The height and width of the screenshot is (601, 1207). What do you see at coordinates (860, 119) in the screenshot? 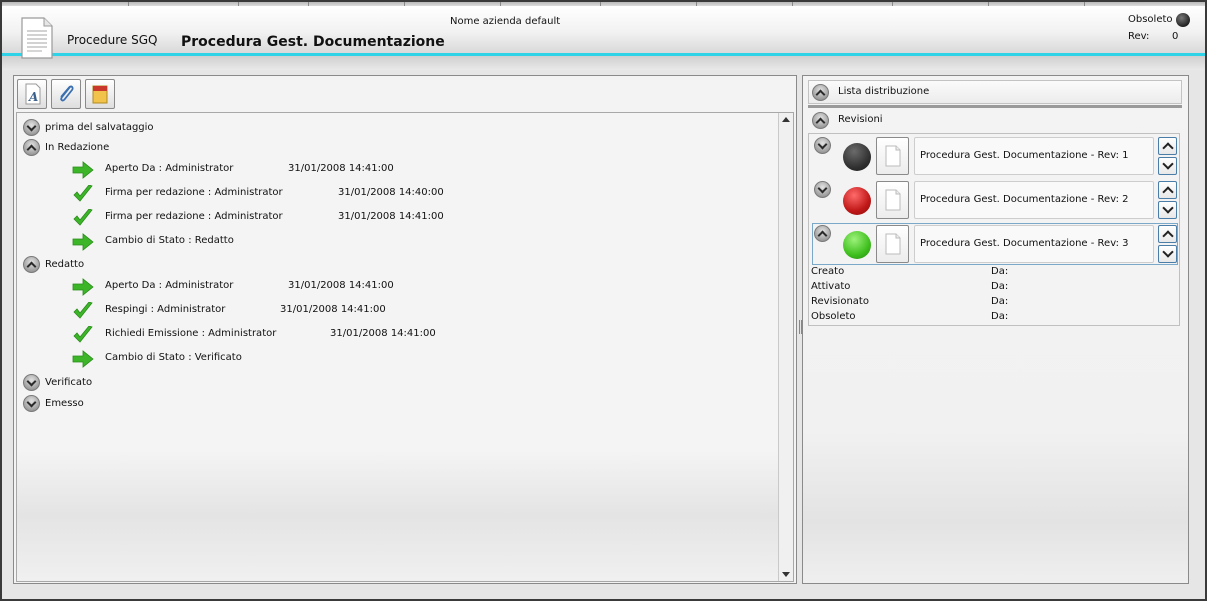
I see `revisioni-label: Revisioni` at bounding box center [860, 119].